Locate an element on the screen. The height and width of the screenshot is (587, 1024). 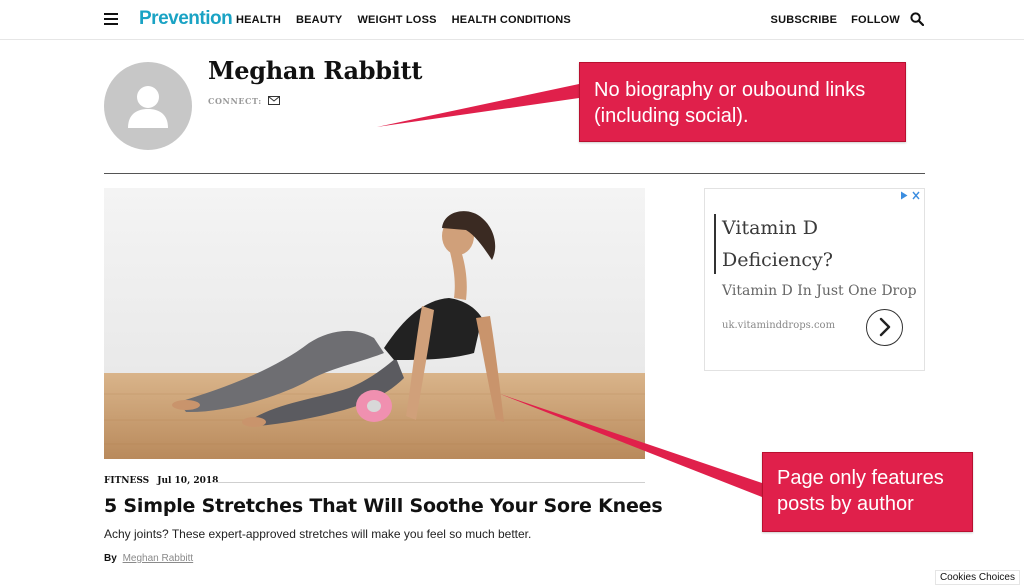
secondary-nav: SUBSCRIBE FOLLOW is located at coordinates (835, 20).